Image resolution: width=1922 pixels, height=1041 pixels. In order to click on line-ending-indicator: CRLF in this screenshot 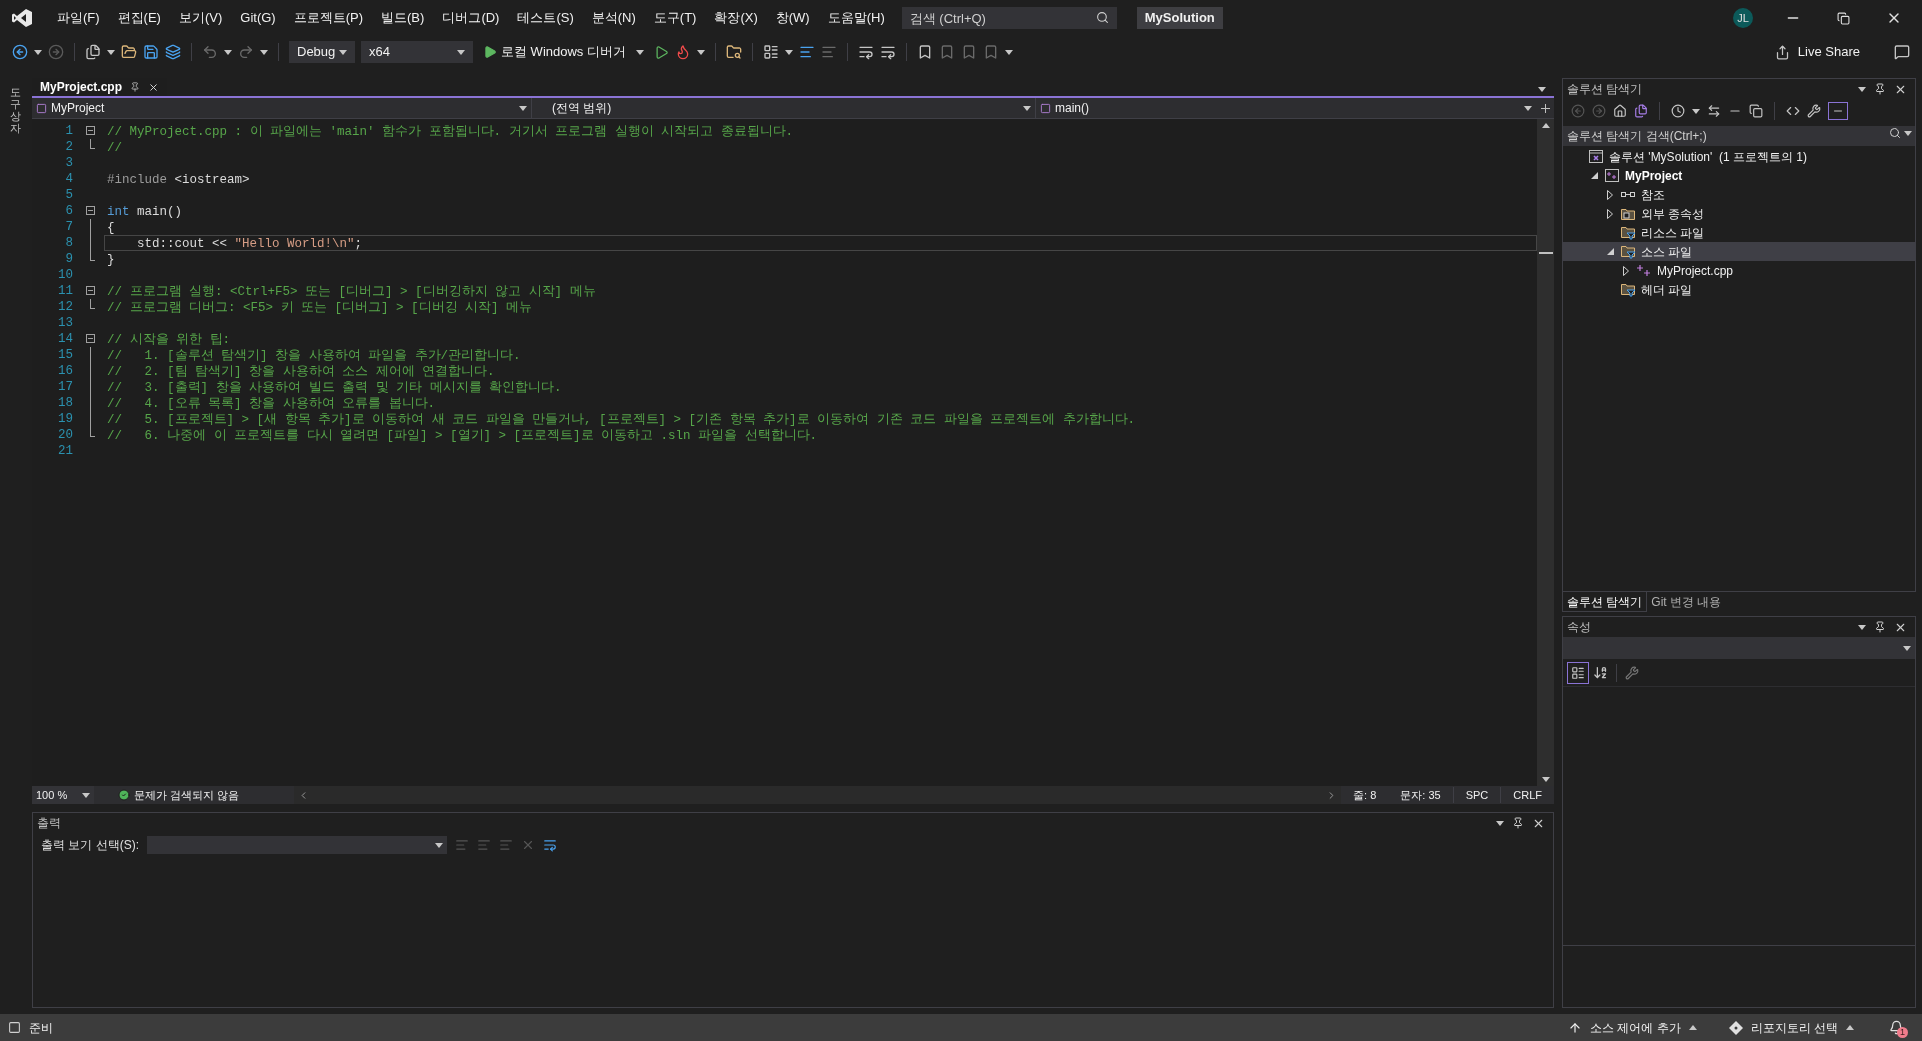, I will do `click(1527, 795)`.